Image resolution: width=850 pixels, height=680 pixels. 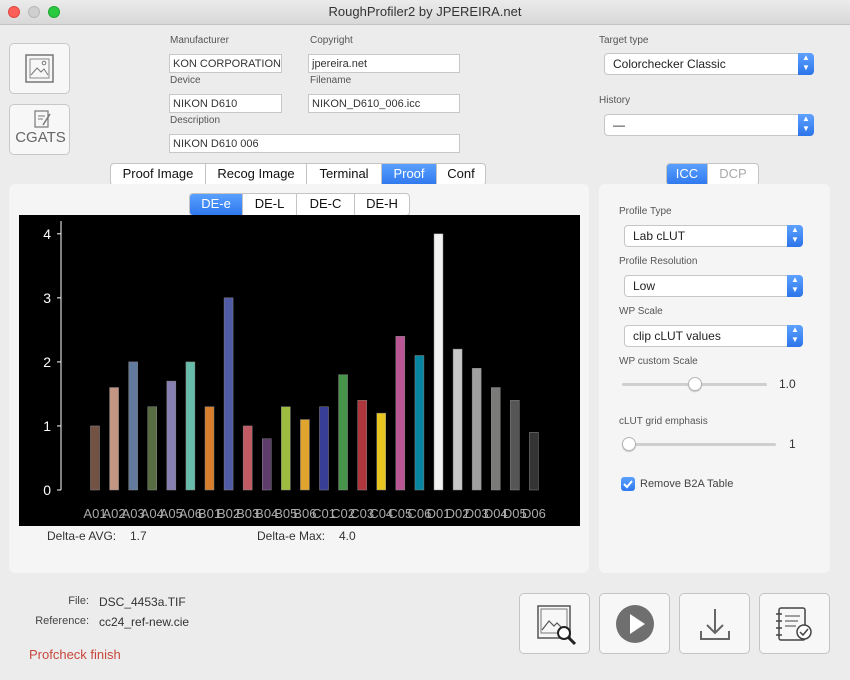 What do you see at coordinates (733, 174) in the screenshot?
I see `tab-dcp: DCP` at bounding box center [733, 174].